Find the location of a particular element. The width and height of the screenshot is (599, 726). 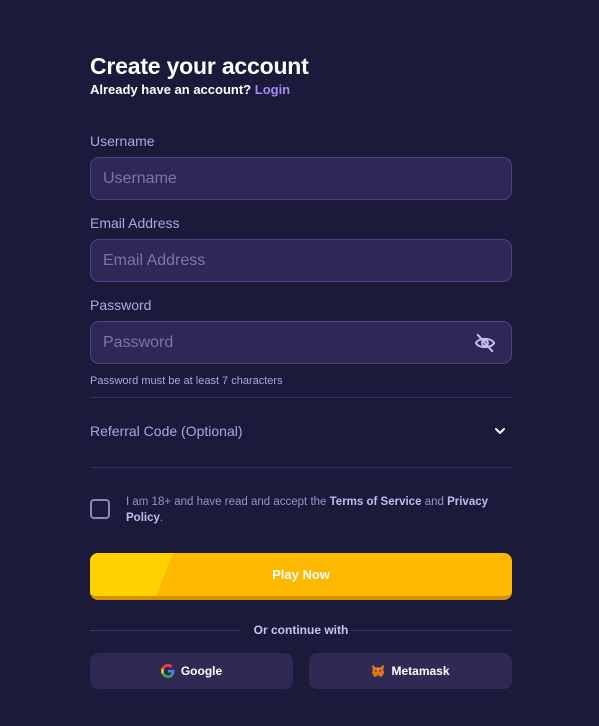

google-label: Google is located at coordinates (201, 671).